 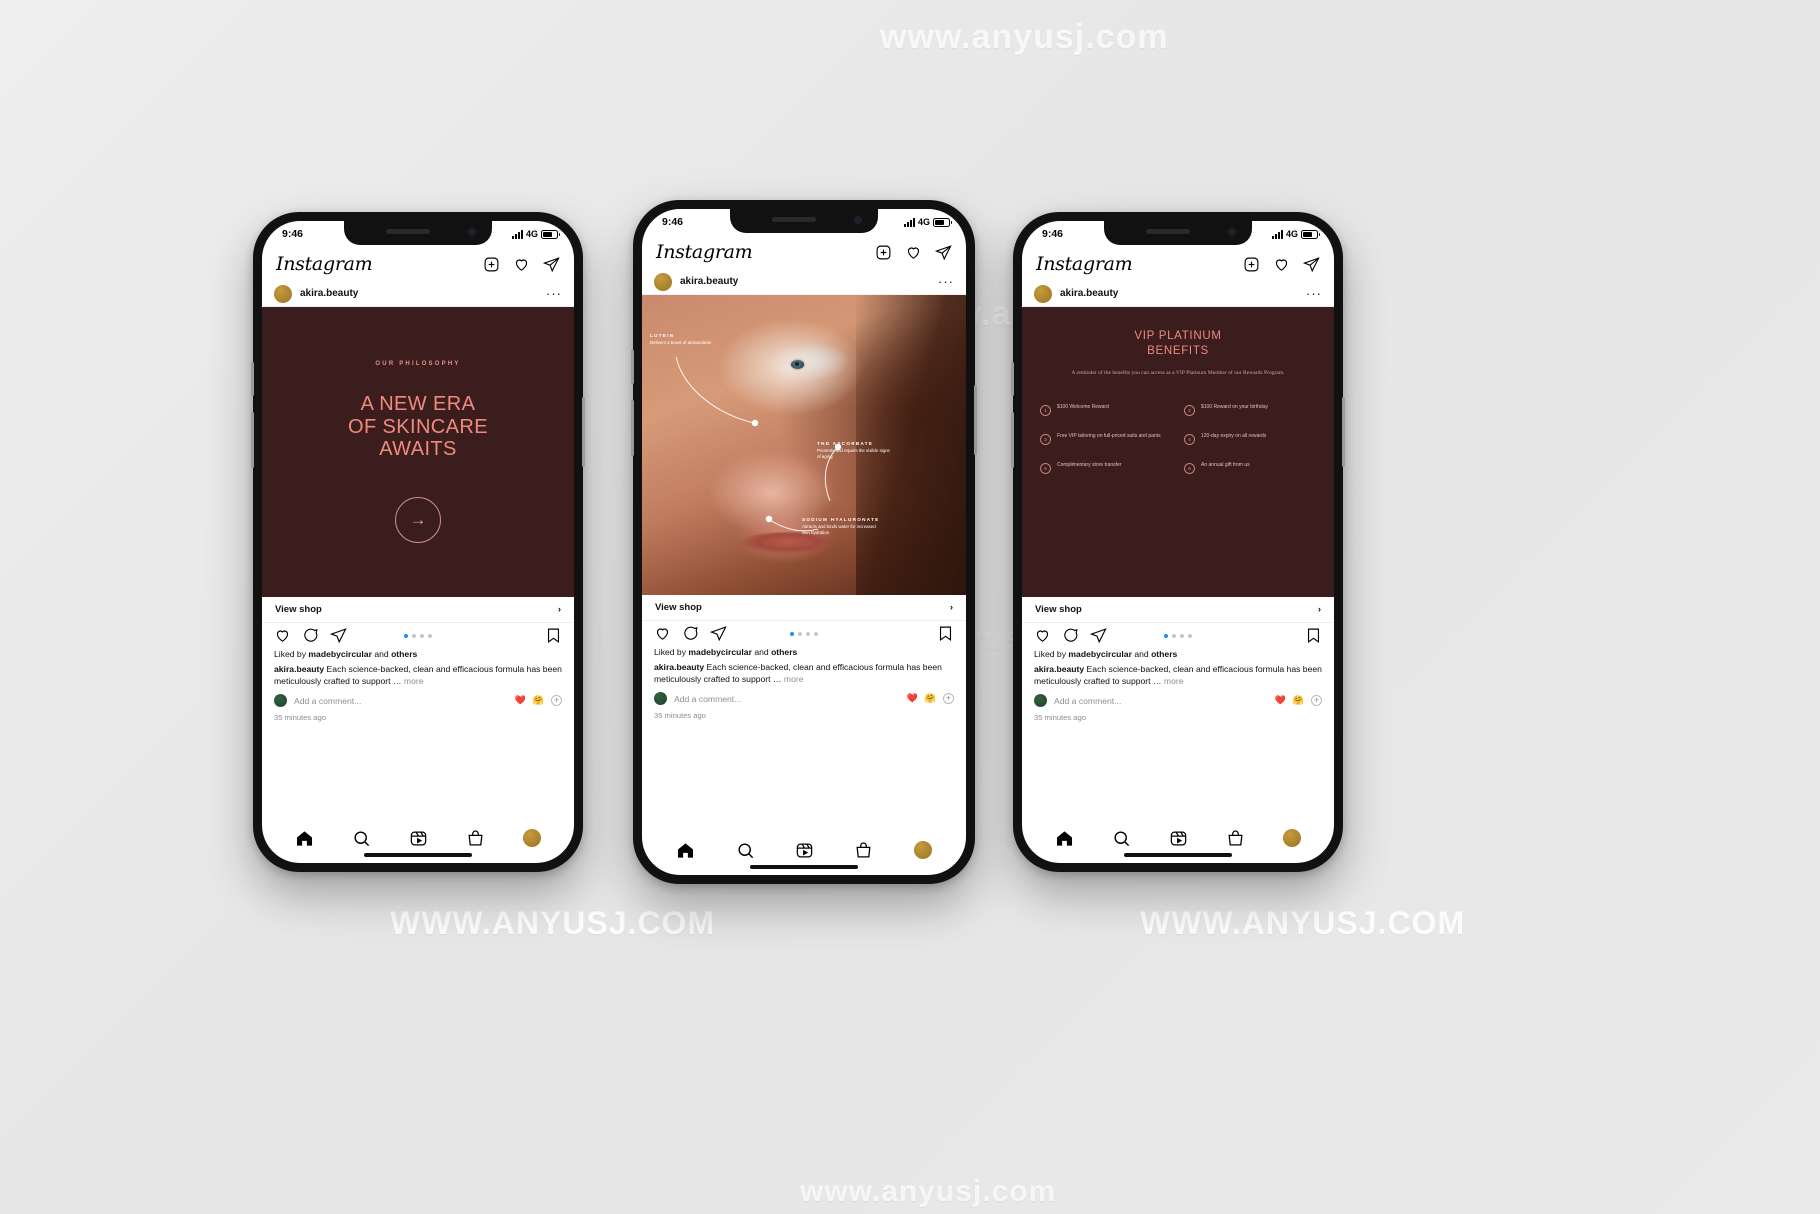 What do you see at coordinates (293, 234) in the screenshot?
I see `status-time: 9:46` at bounding box center [293, 234].